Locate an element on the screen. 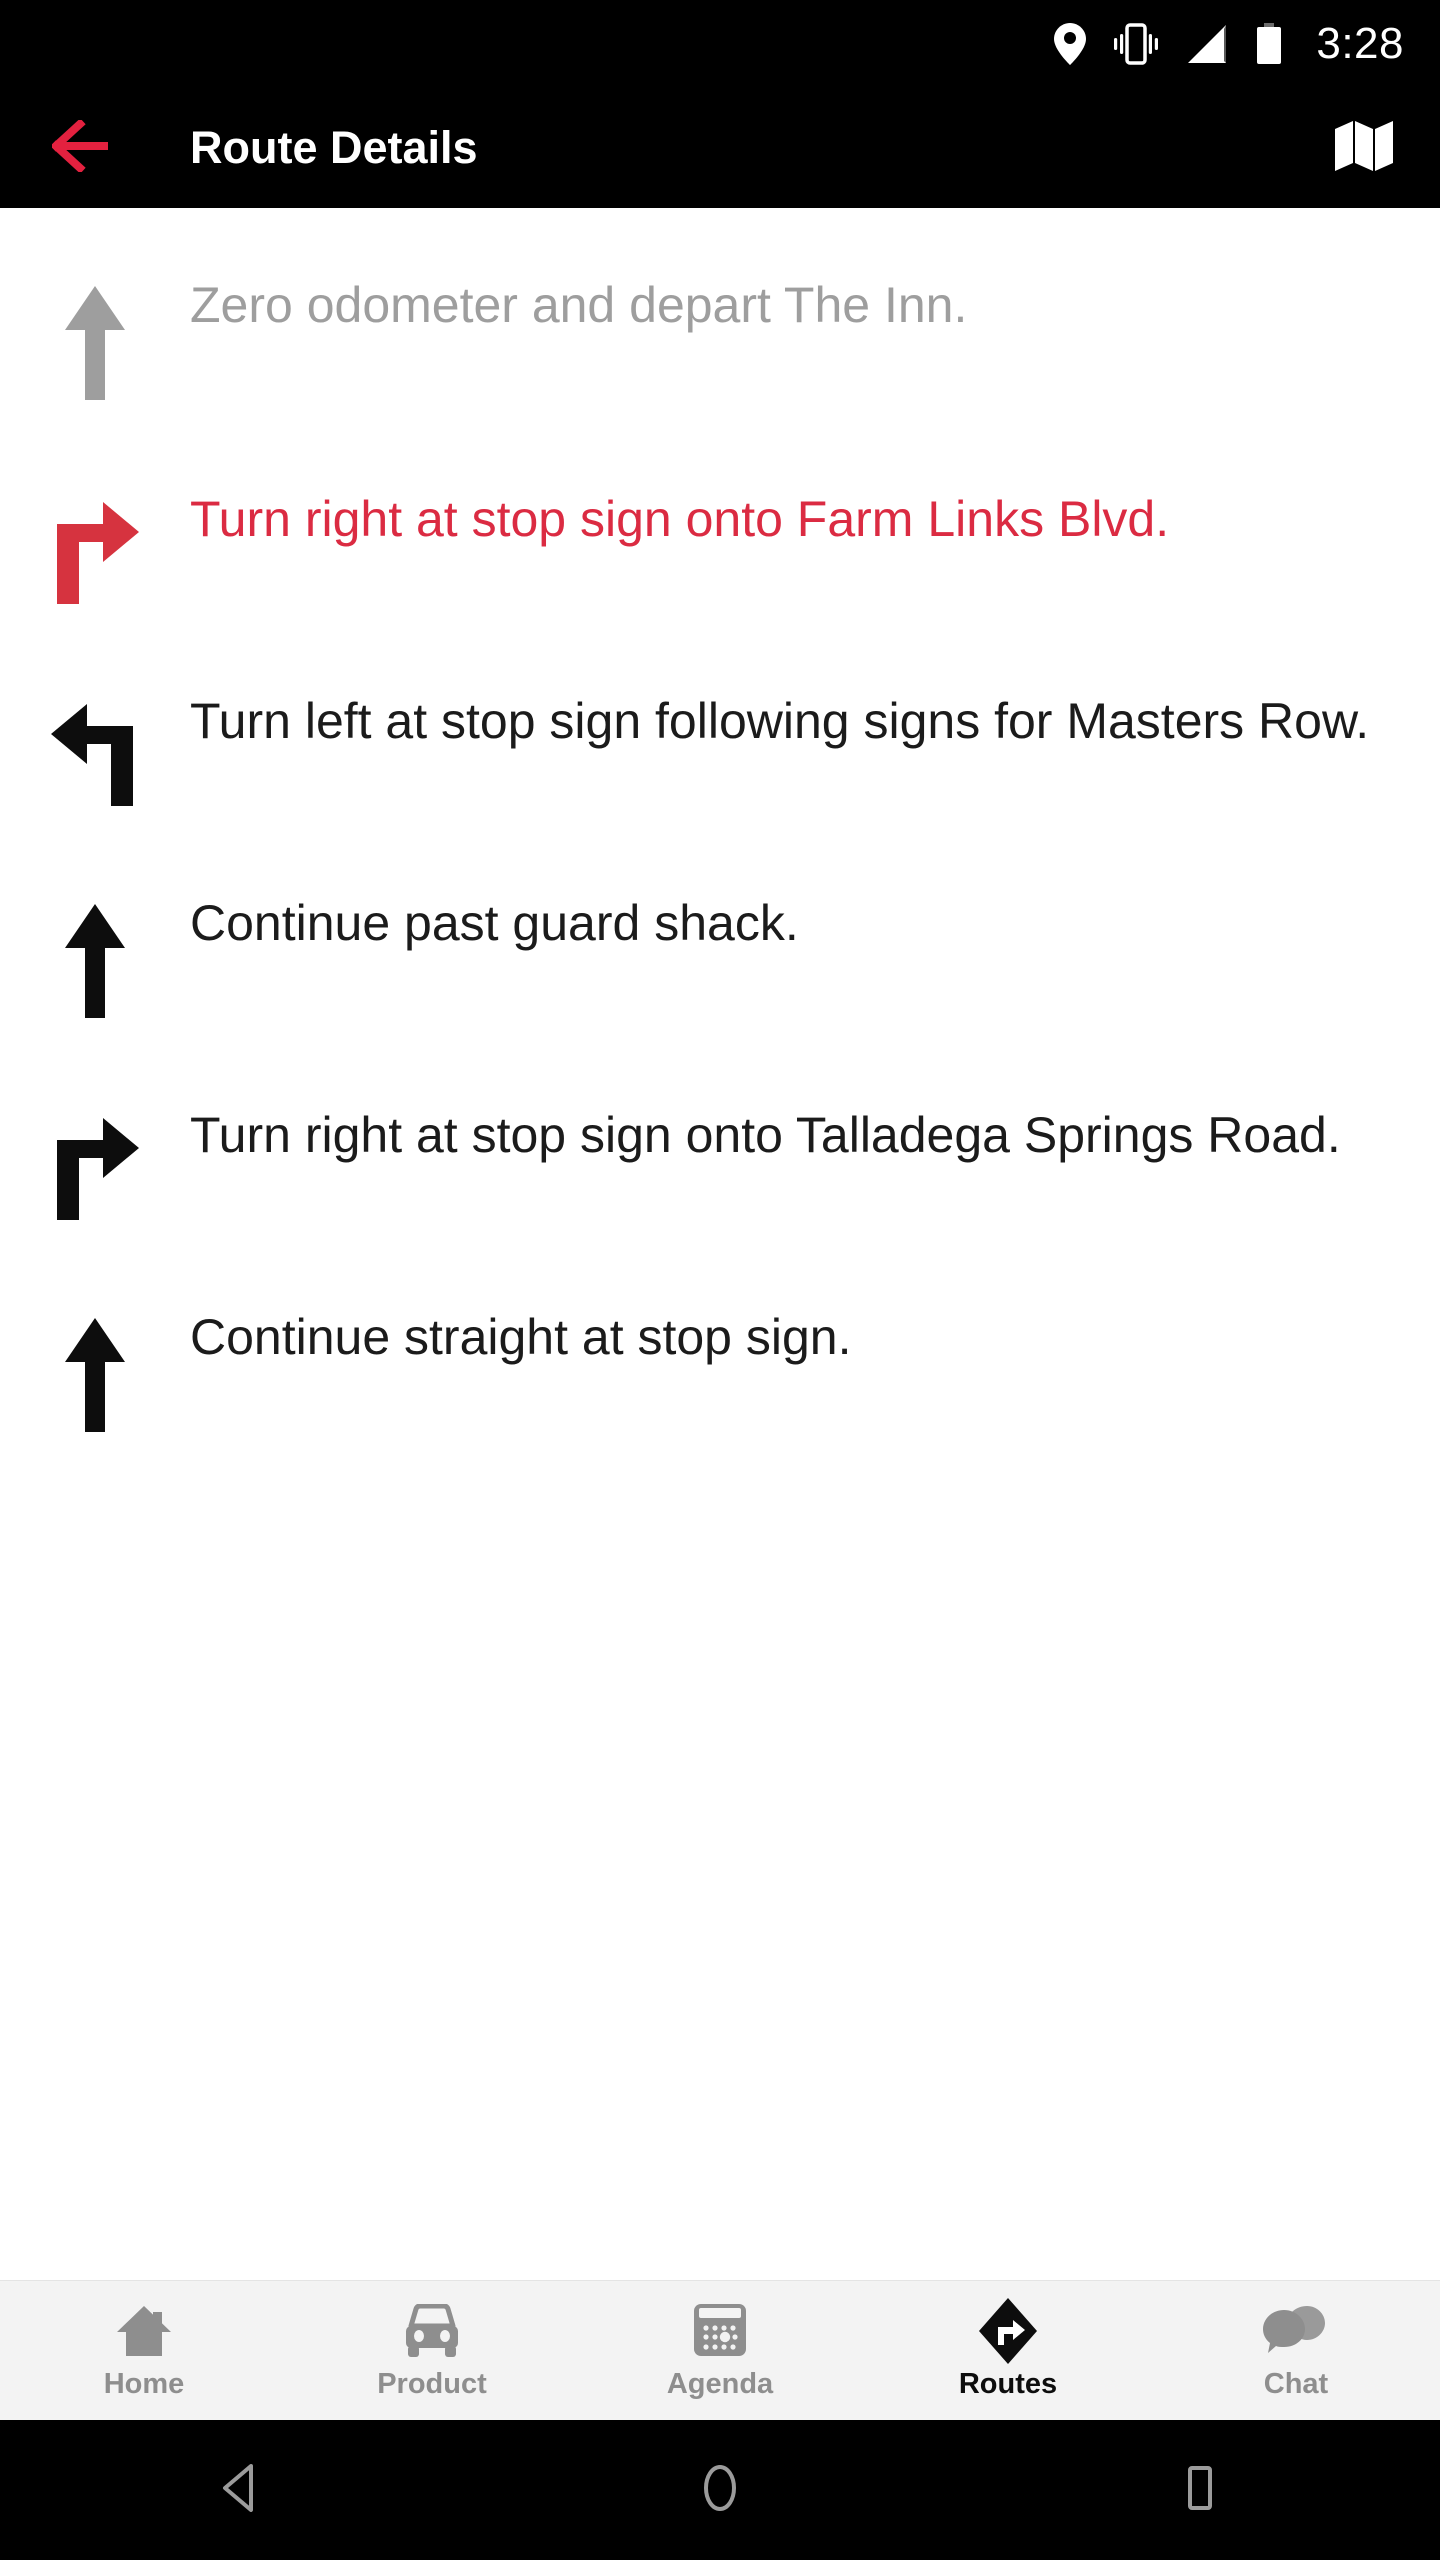 Image resolution: width=1440 pixels, height=2560 pixels. route-step-item: Continue straight at stop sign. is located at coordinates (720, 1328).